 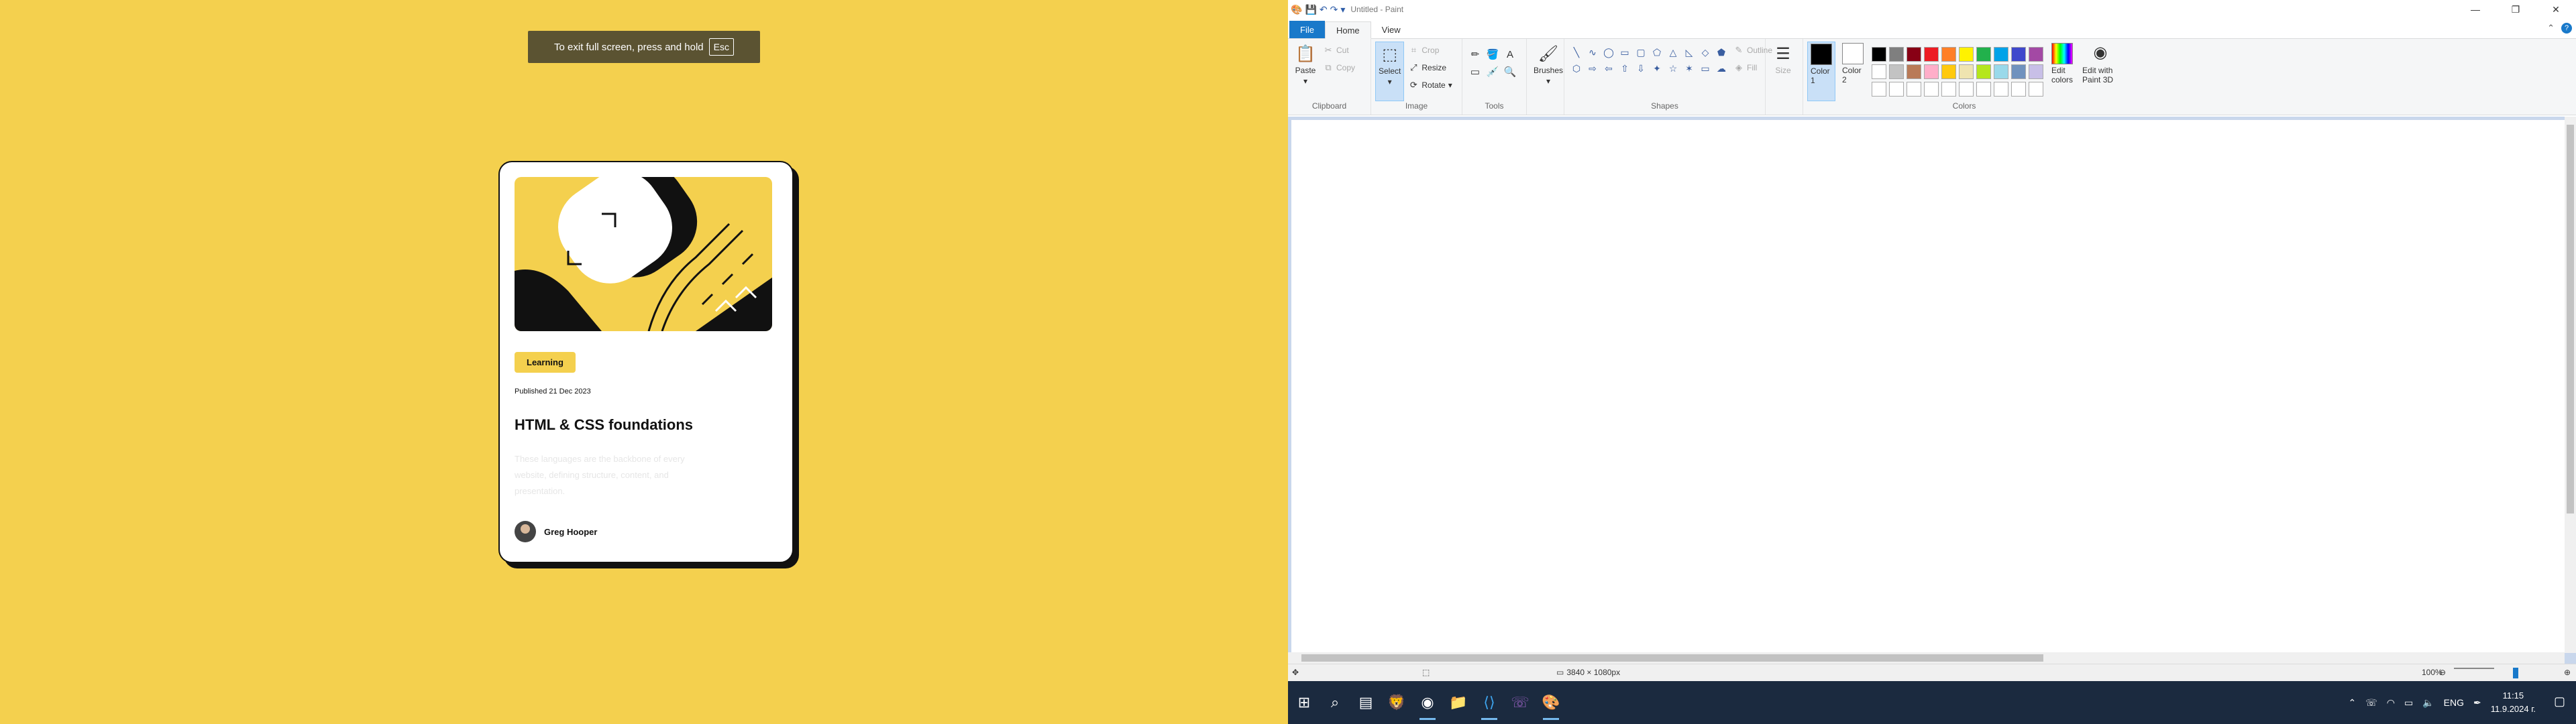 I want to click on show-hidden-icons-icon: ⌃, so click(x=2353, y=703).